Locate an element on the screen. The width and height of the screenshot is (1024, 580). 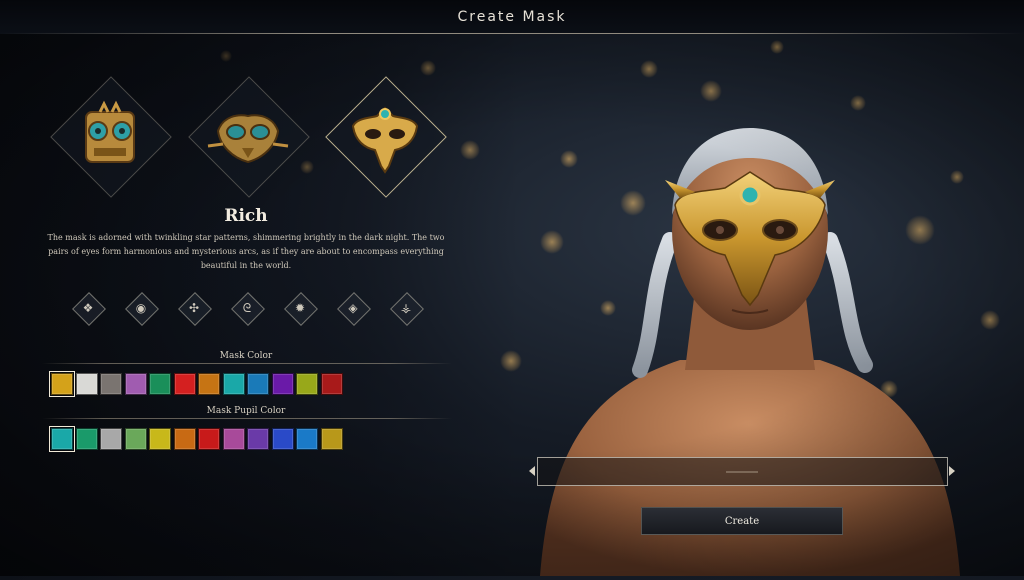
tree-icon: ⚶ is located at coordinates (406, 308).